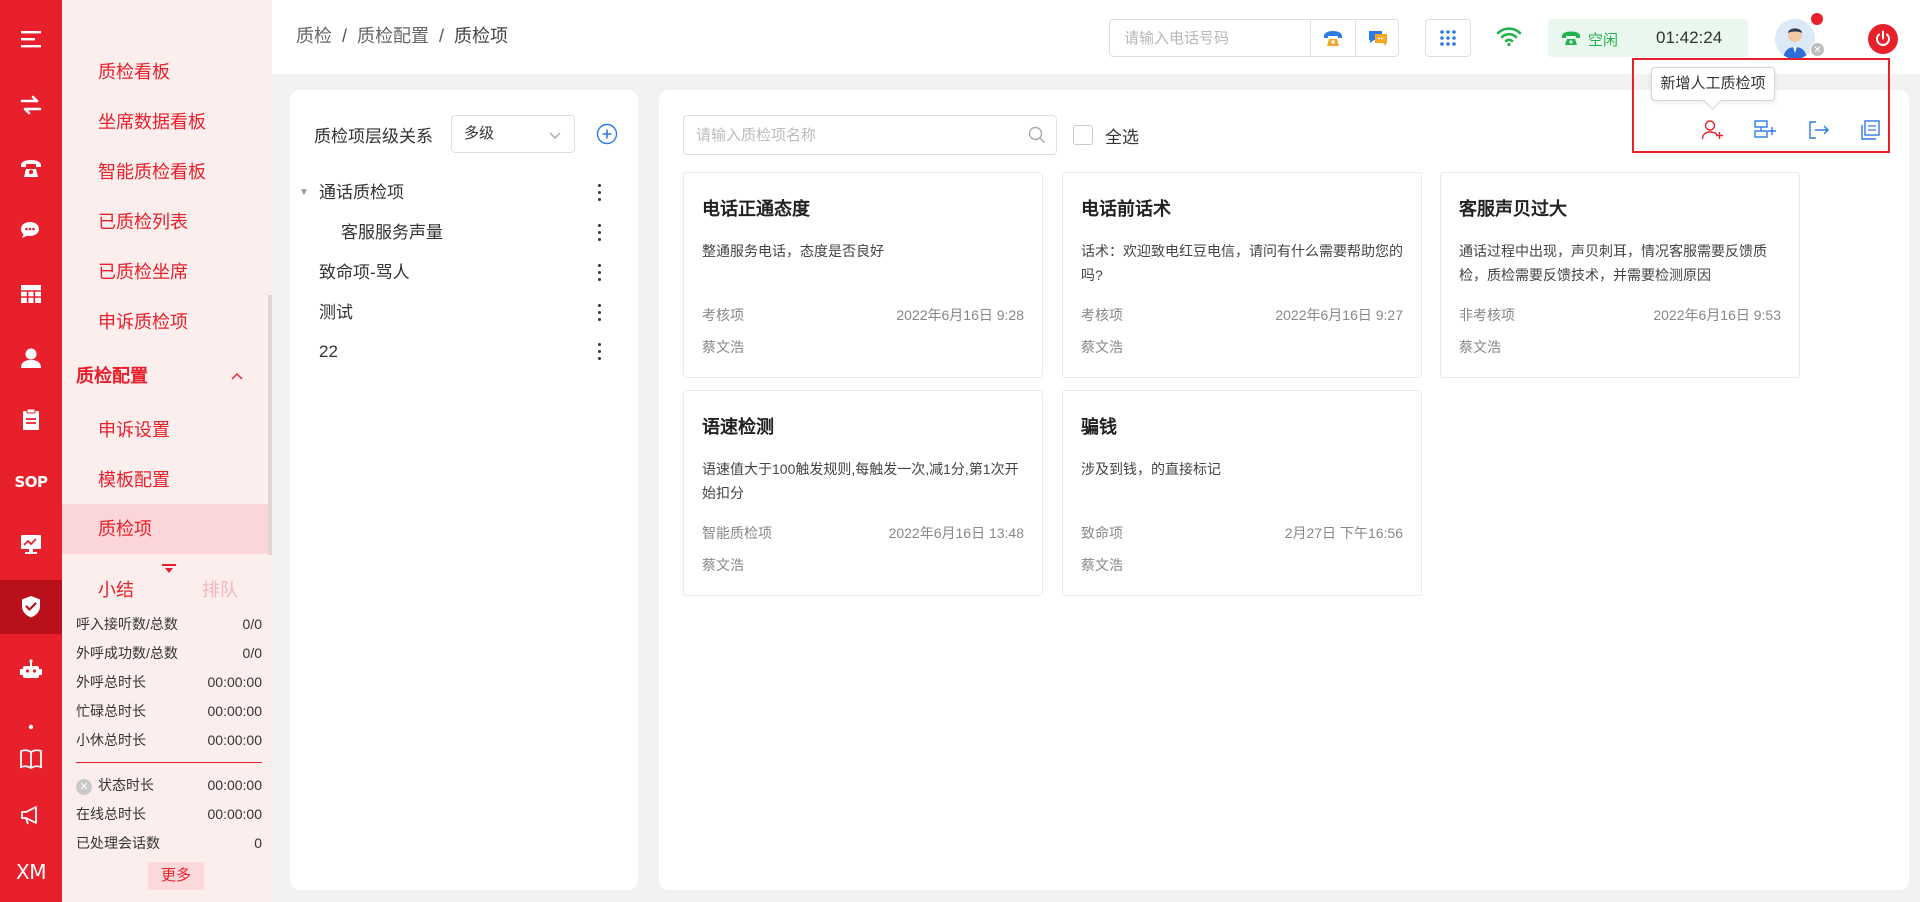 This screenshot has height=902, width=1920. What do you see at coordinates (364, 272) in the screenshot?
I see `tree-item-label: 致命项-骂人` at bounding box center [364, 272].